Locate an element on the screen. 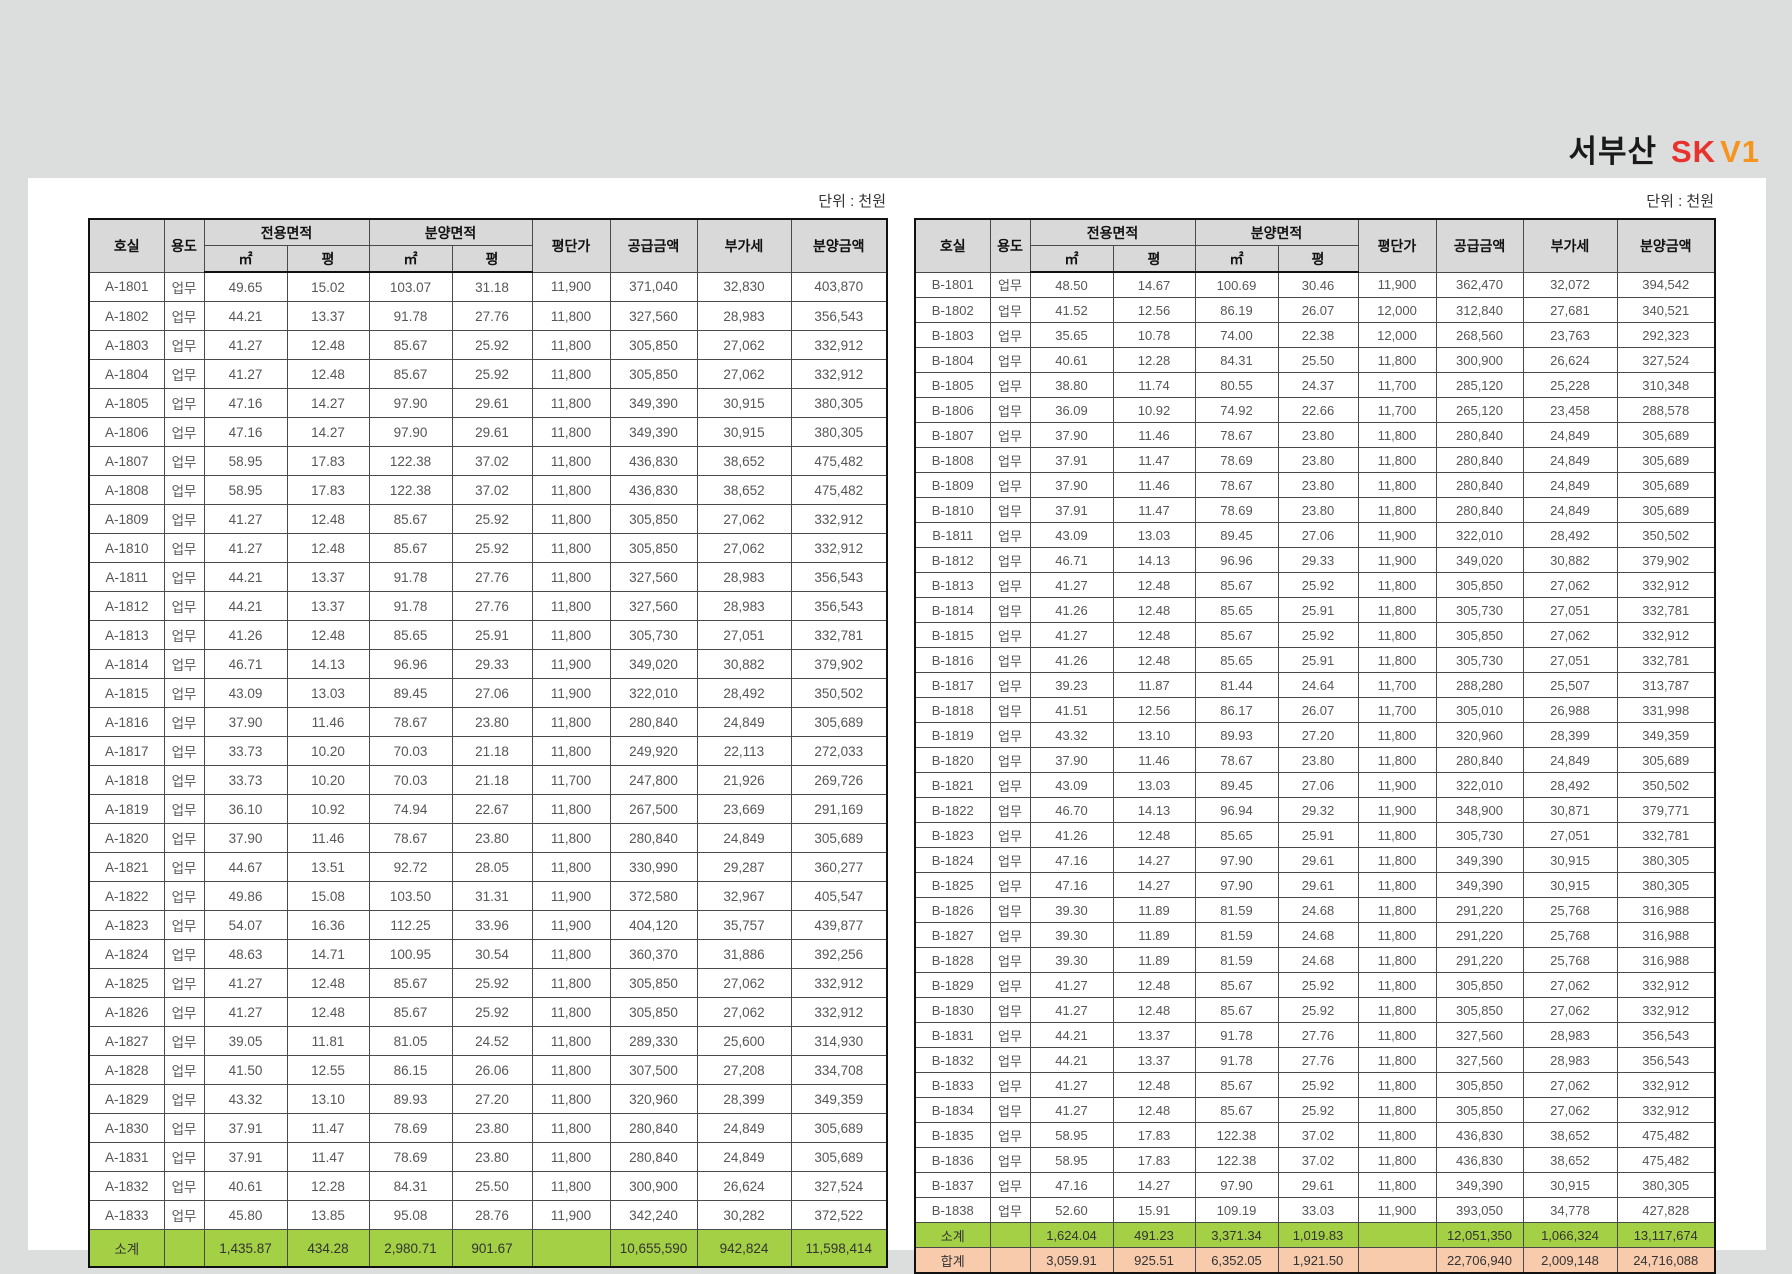  table-cell: A-1823 is located at coordinates (126, 925).